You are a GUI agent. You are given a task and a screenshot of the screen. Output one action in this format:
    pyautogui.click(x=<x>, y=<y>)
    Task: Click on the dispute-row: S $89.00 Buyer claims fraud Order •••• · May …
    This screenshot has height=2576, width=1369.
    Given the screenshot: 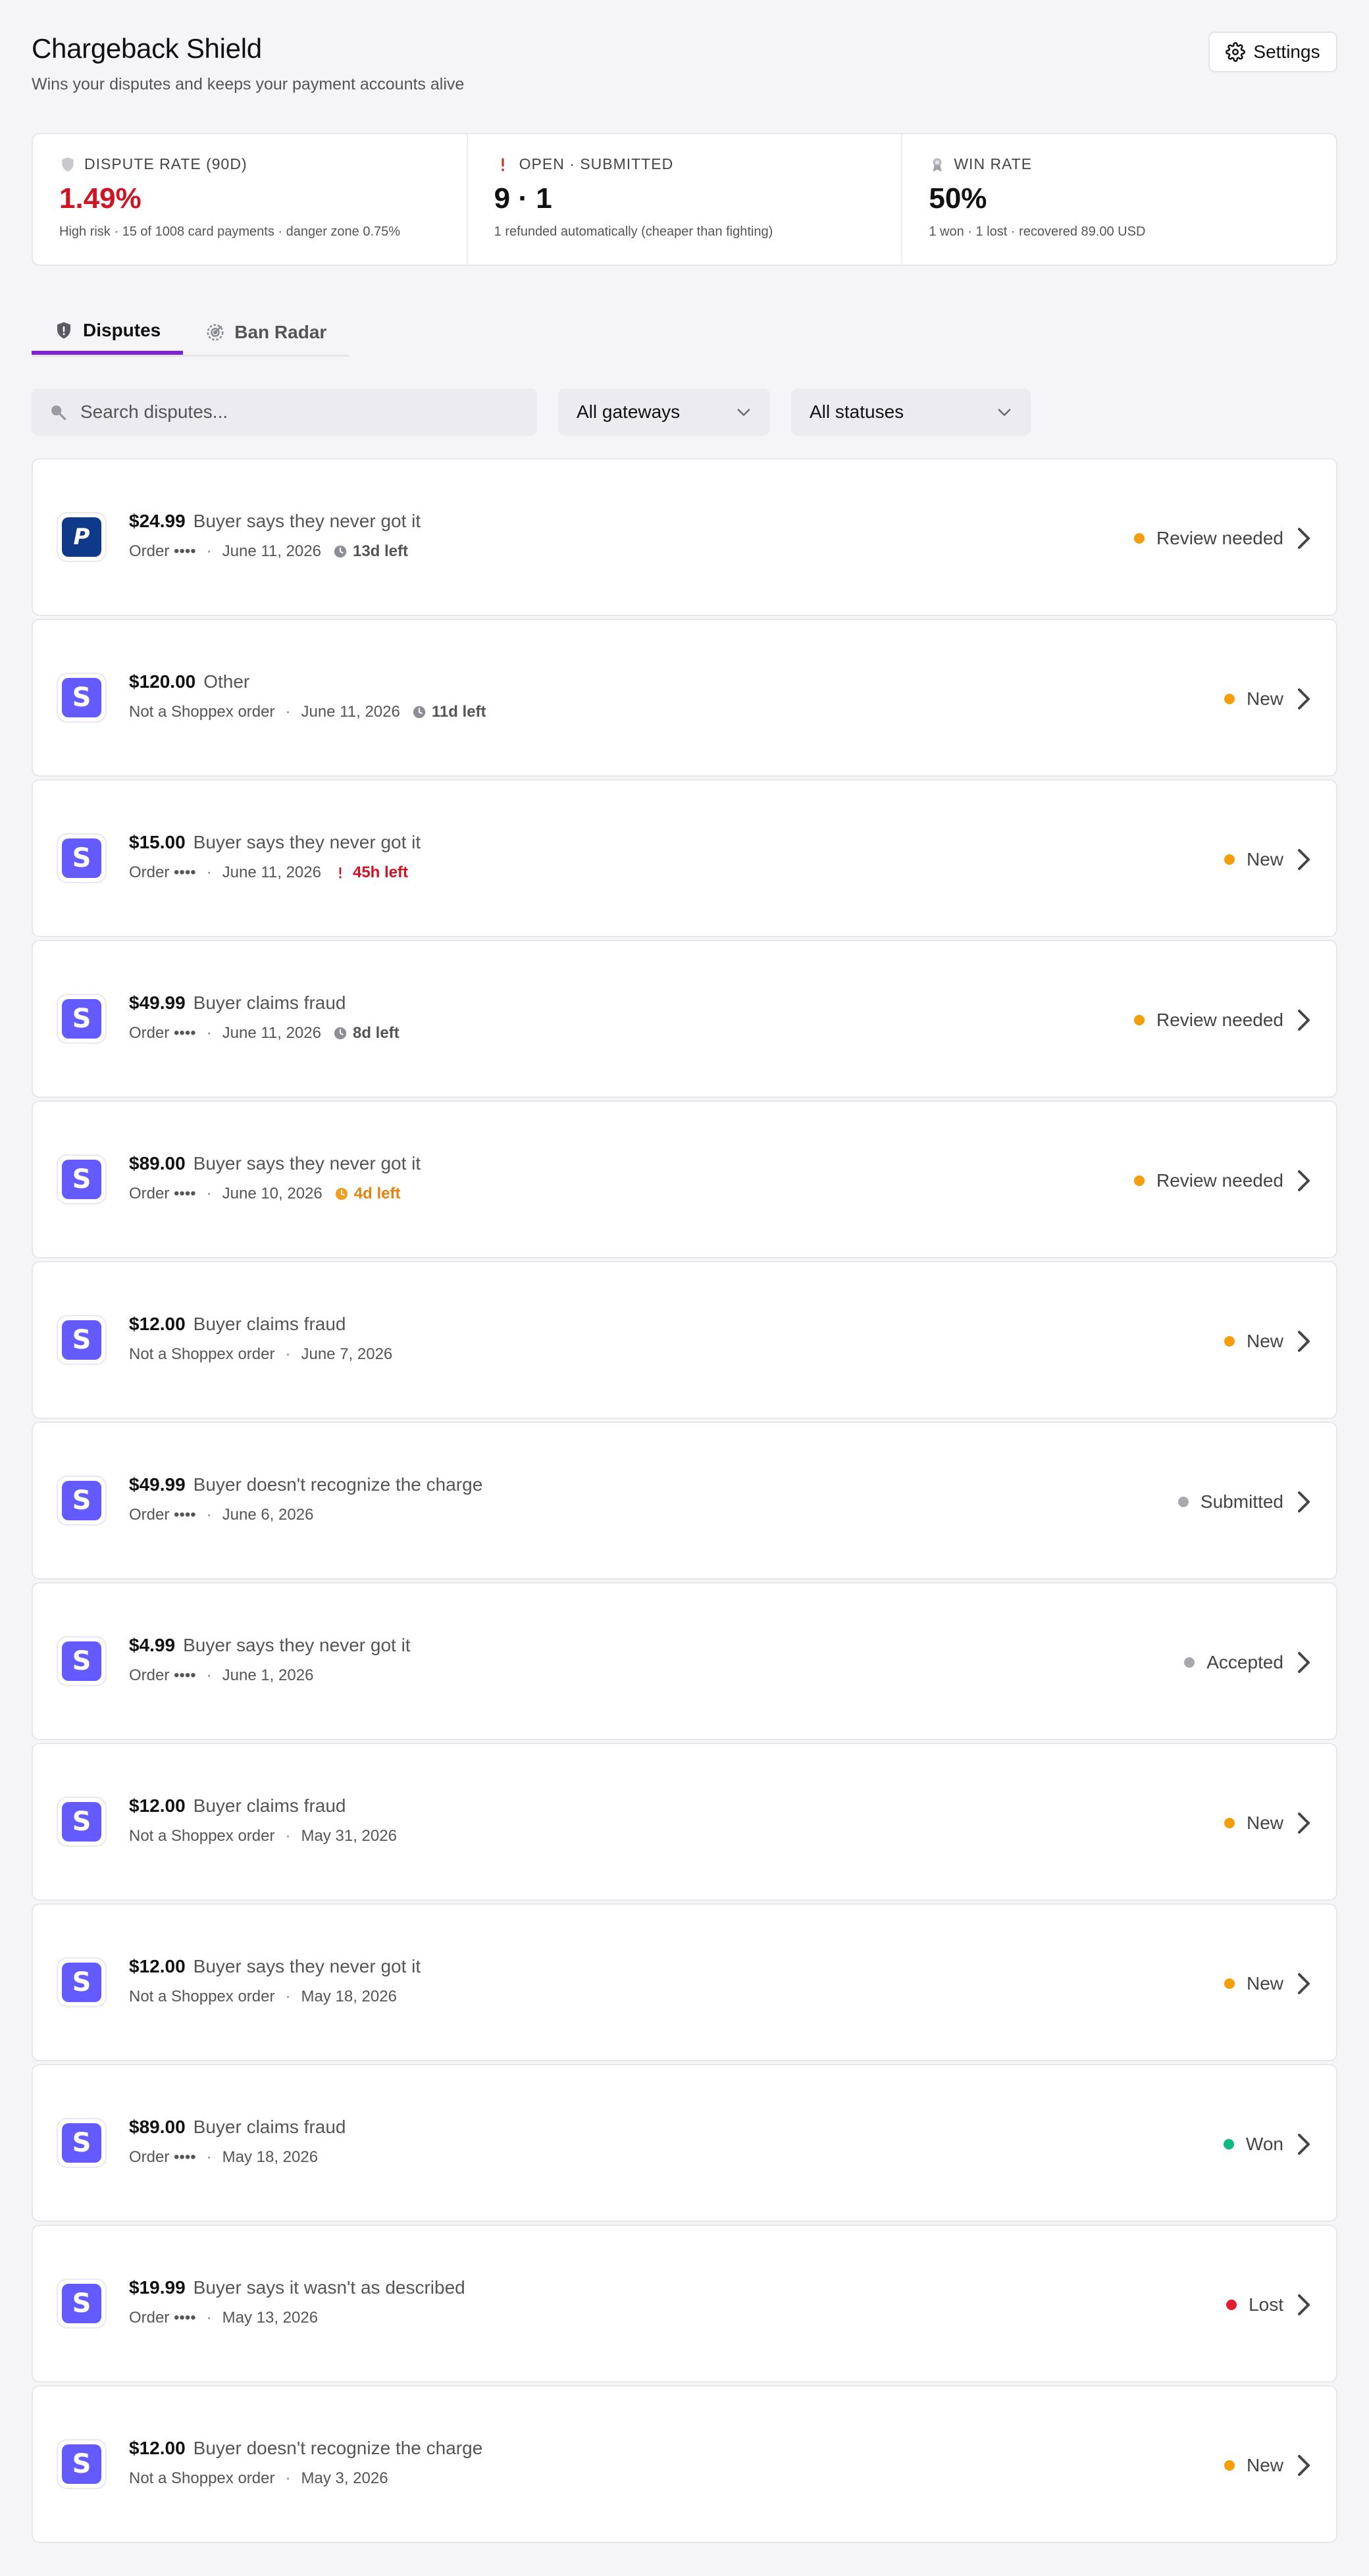 What is the action you would take?
    pyautogui.click(x=684, y=2143)
    